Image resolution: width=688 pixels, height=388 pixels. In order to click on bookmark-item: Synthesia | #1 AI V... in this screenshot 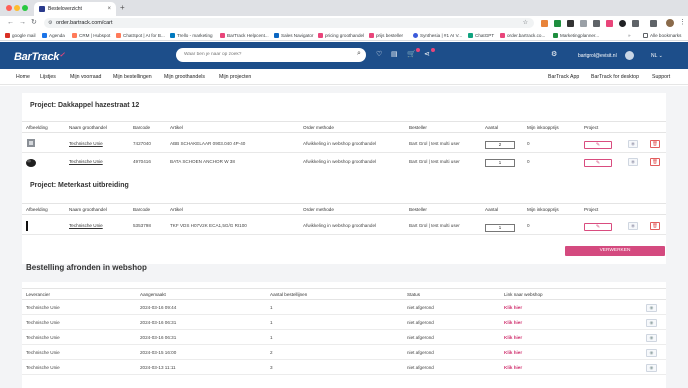, I will do `click(437, 35)`.